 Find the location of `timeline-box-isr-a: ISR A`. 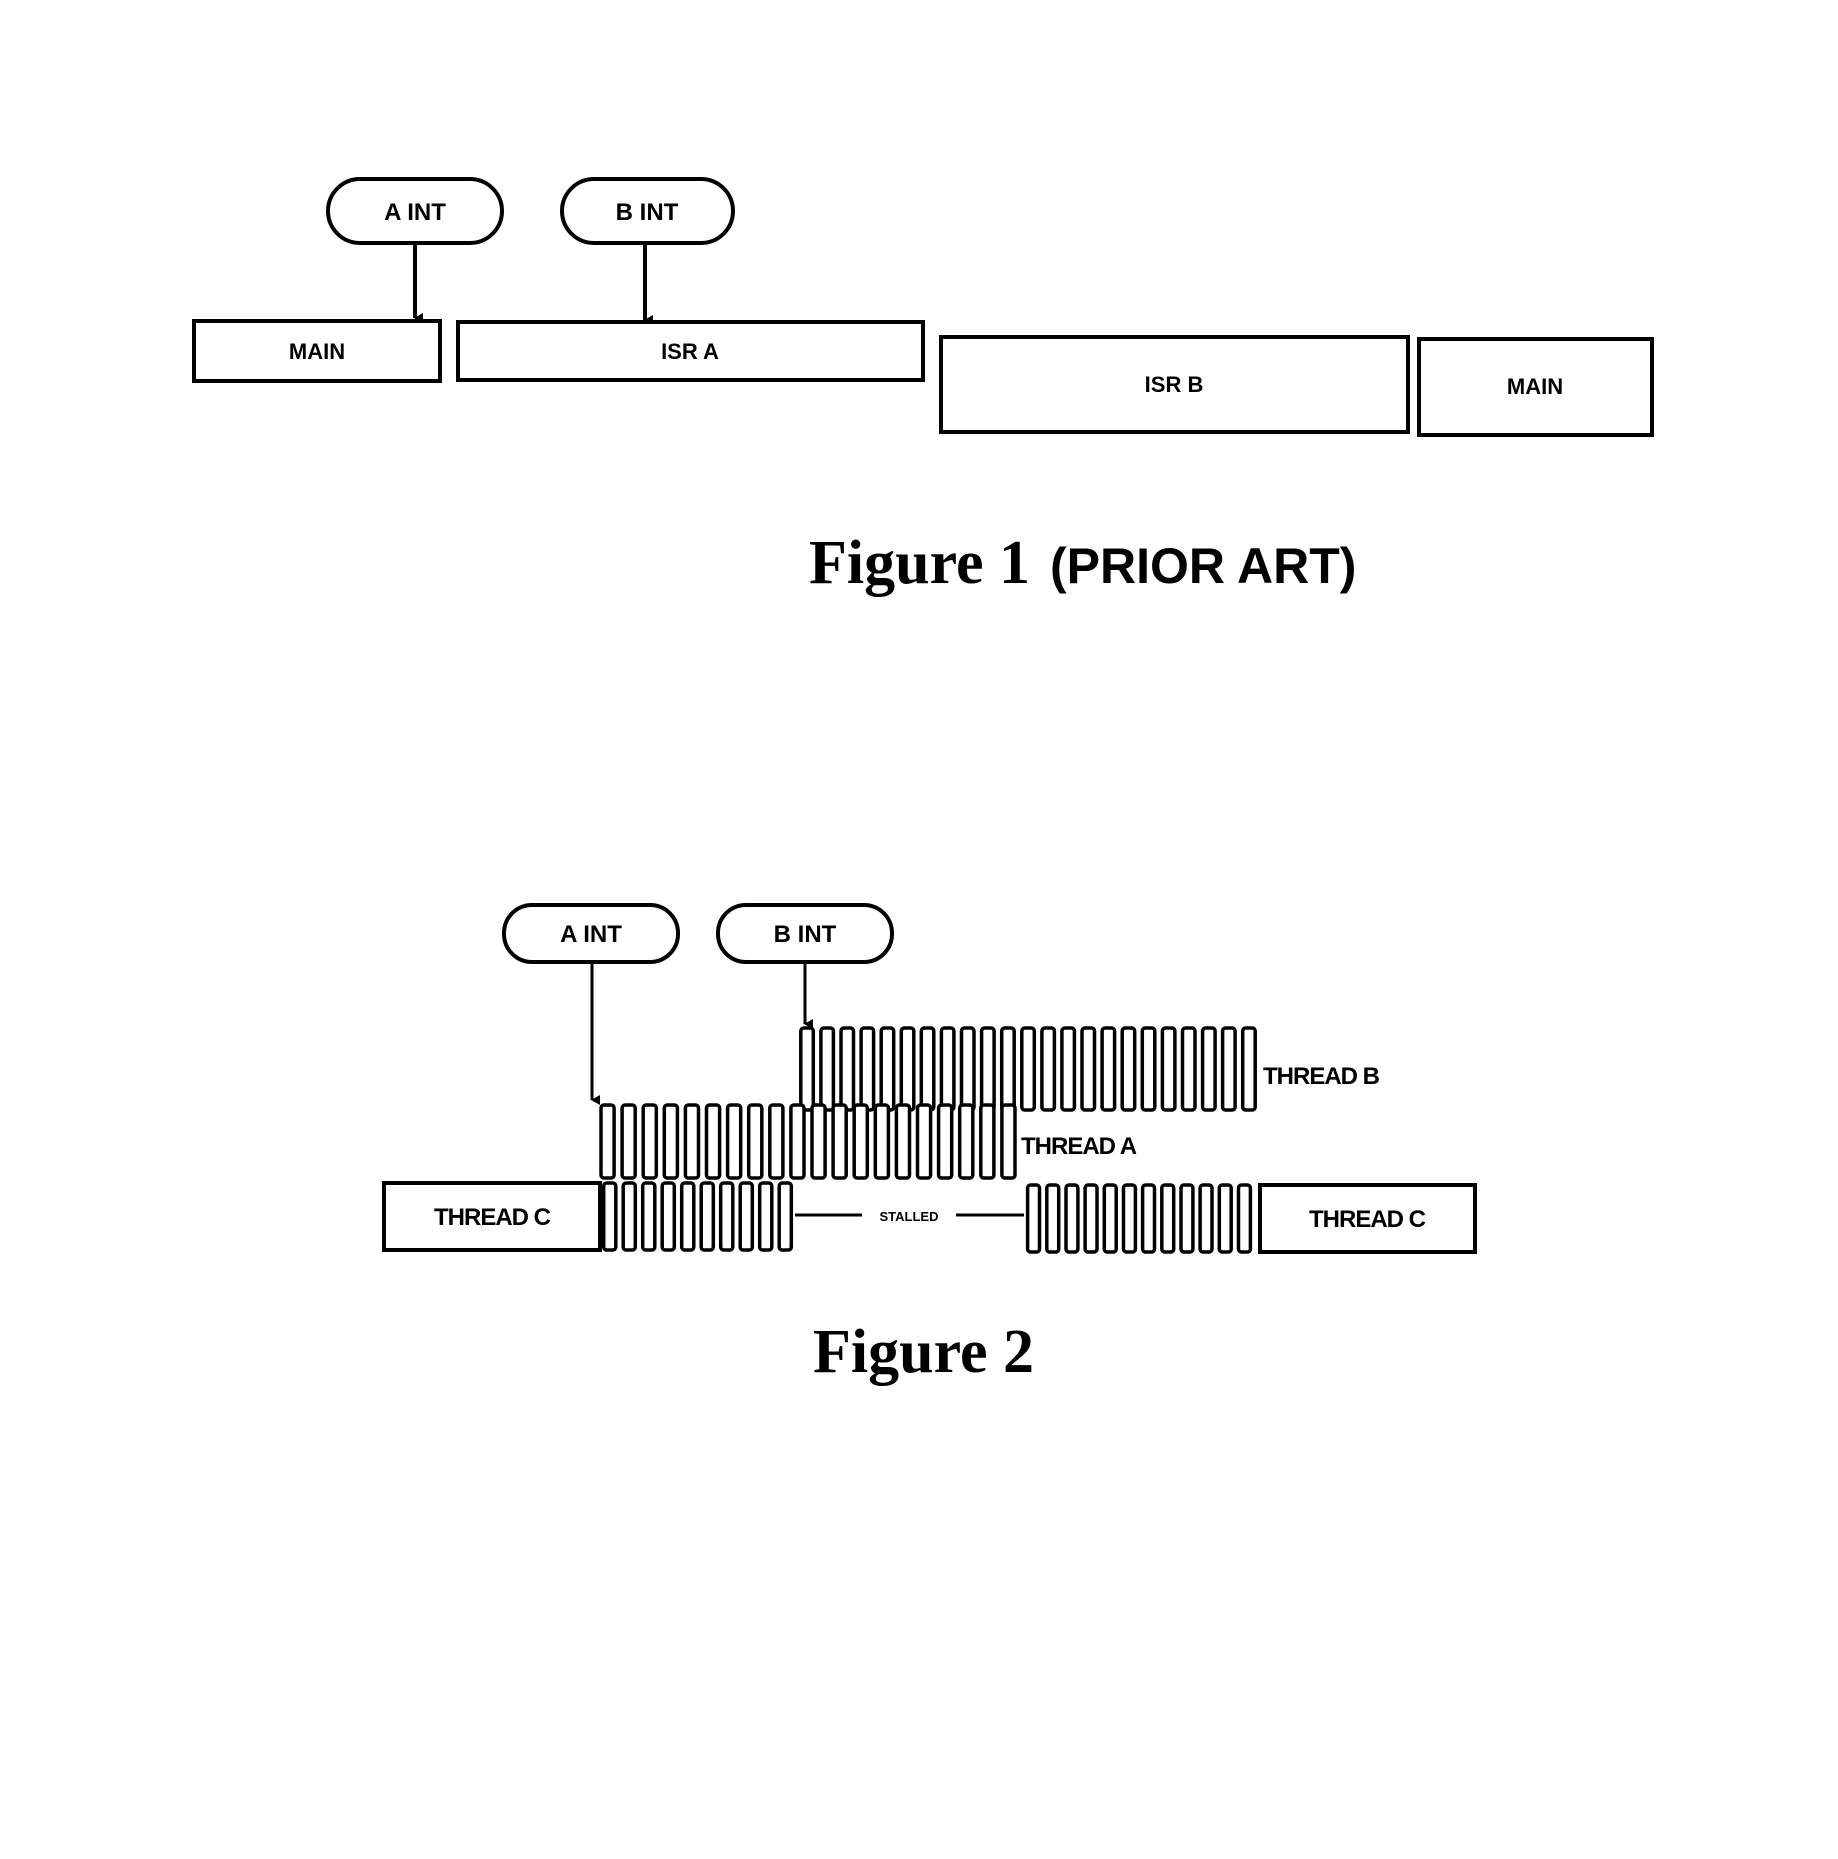

timeline-box-isr-a: ISR A is located at coordinates (690, 351).